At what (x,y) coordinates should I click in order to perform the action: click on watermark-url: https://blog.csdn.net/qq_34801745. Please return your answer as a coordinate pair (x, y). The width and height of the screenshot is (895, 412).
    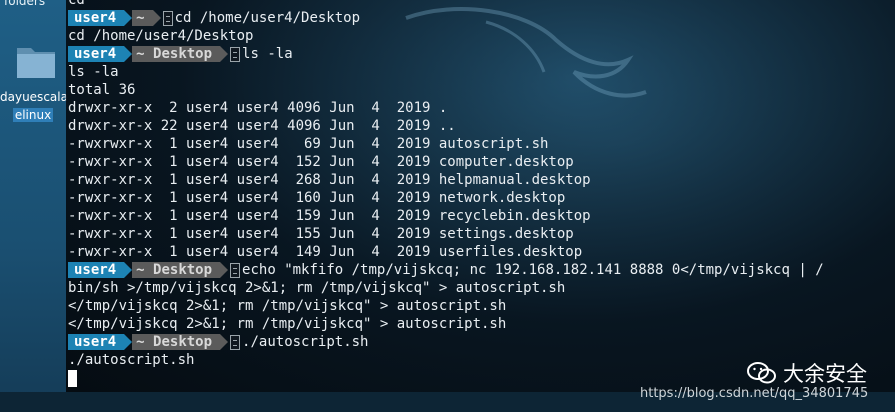
    Looking at the image, I should click on (754, 393).